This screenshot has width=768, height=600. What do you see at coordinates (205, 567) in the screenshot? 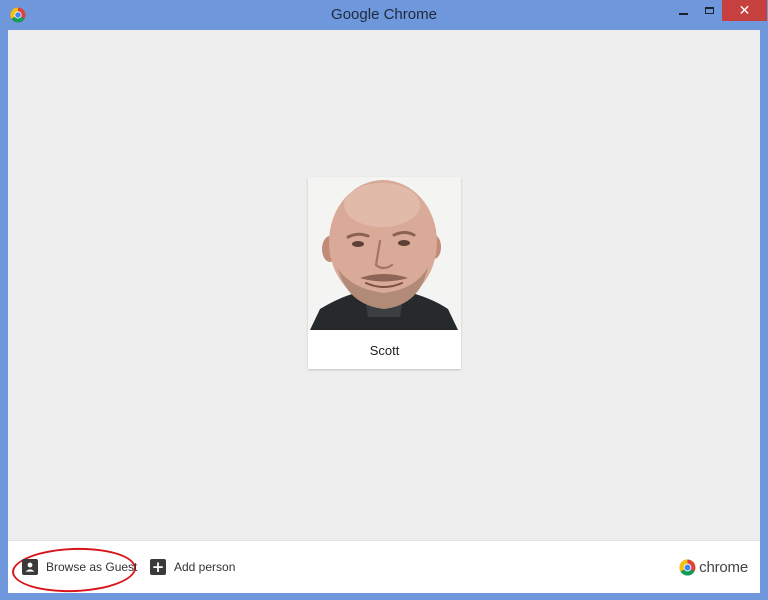
I see `add-person-label: Add person` at bounding box center [205, 567].